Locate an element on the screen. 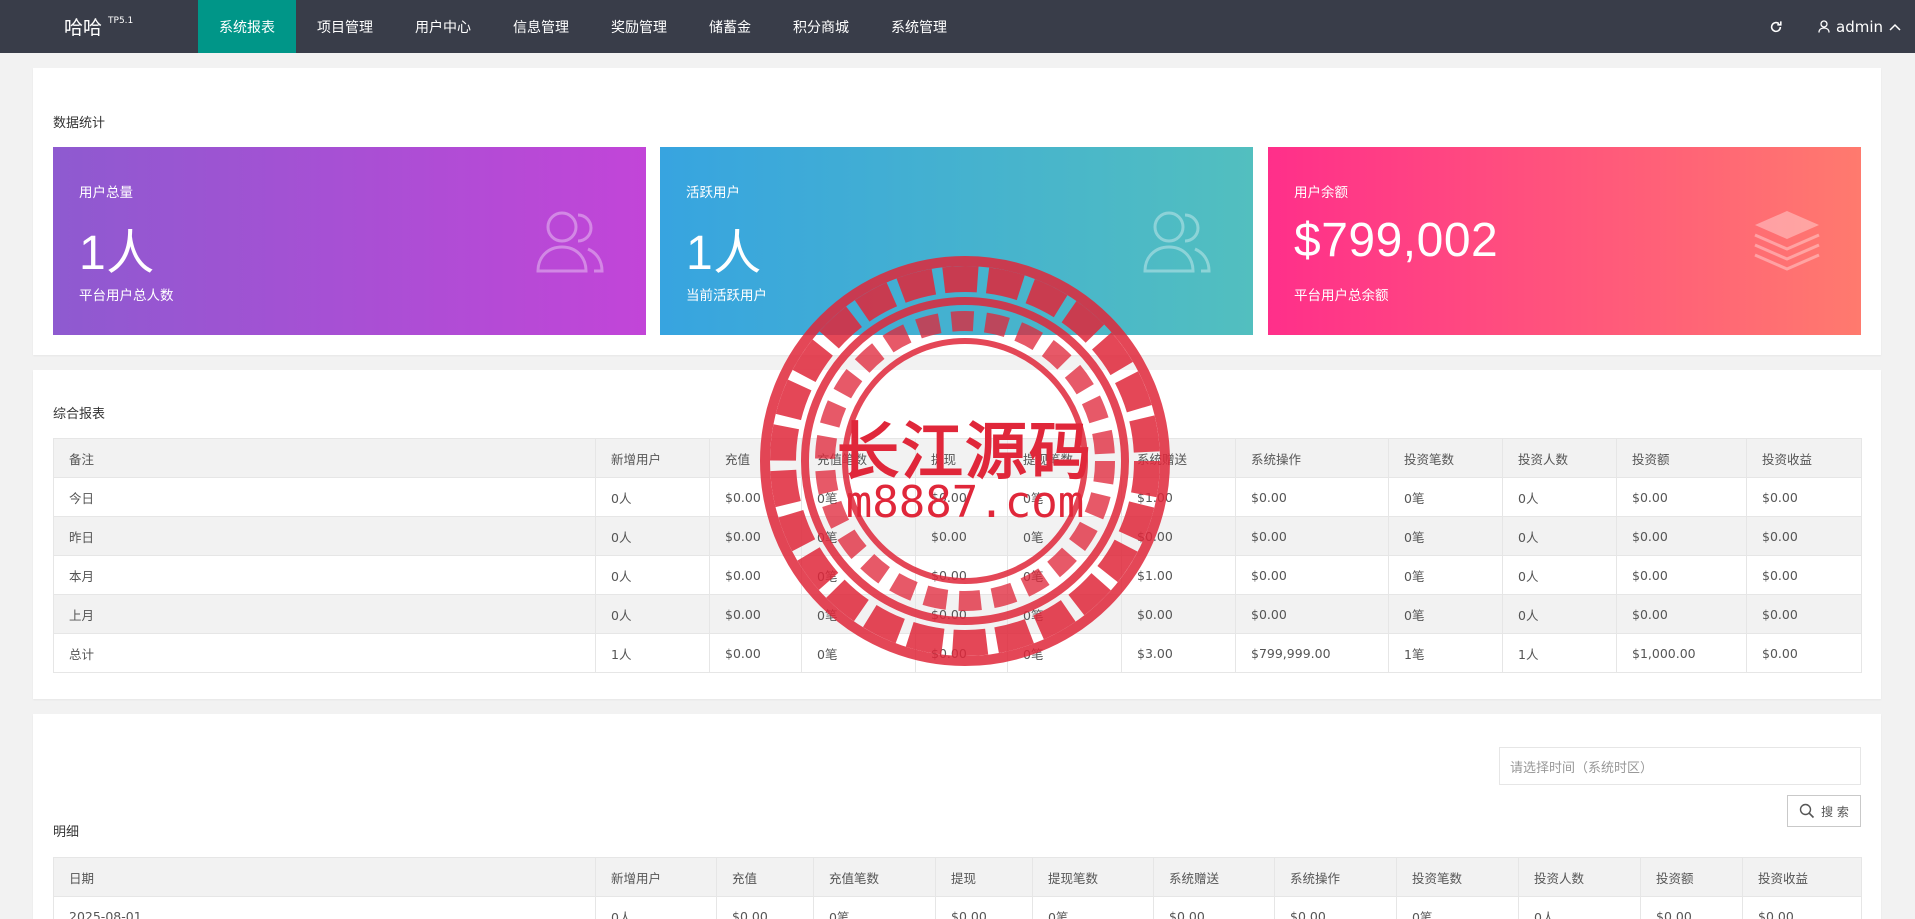  nav-item: 储蓄金 is located at coordinates (730, 26).